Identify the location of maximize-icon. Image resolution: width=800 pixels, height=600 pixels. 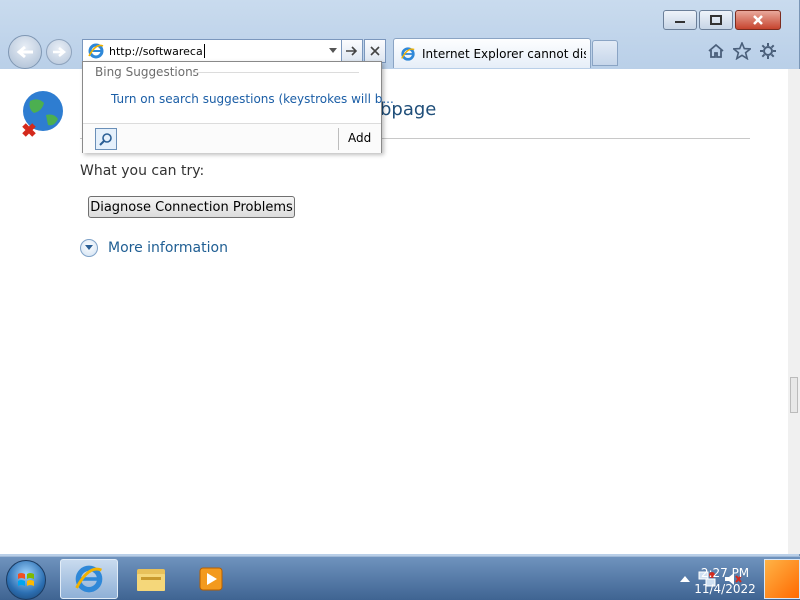
(716, 20).